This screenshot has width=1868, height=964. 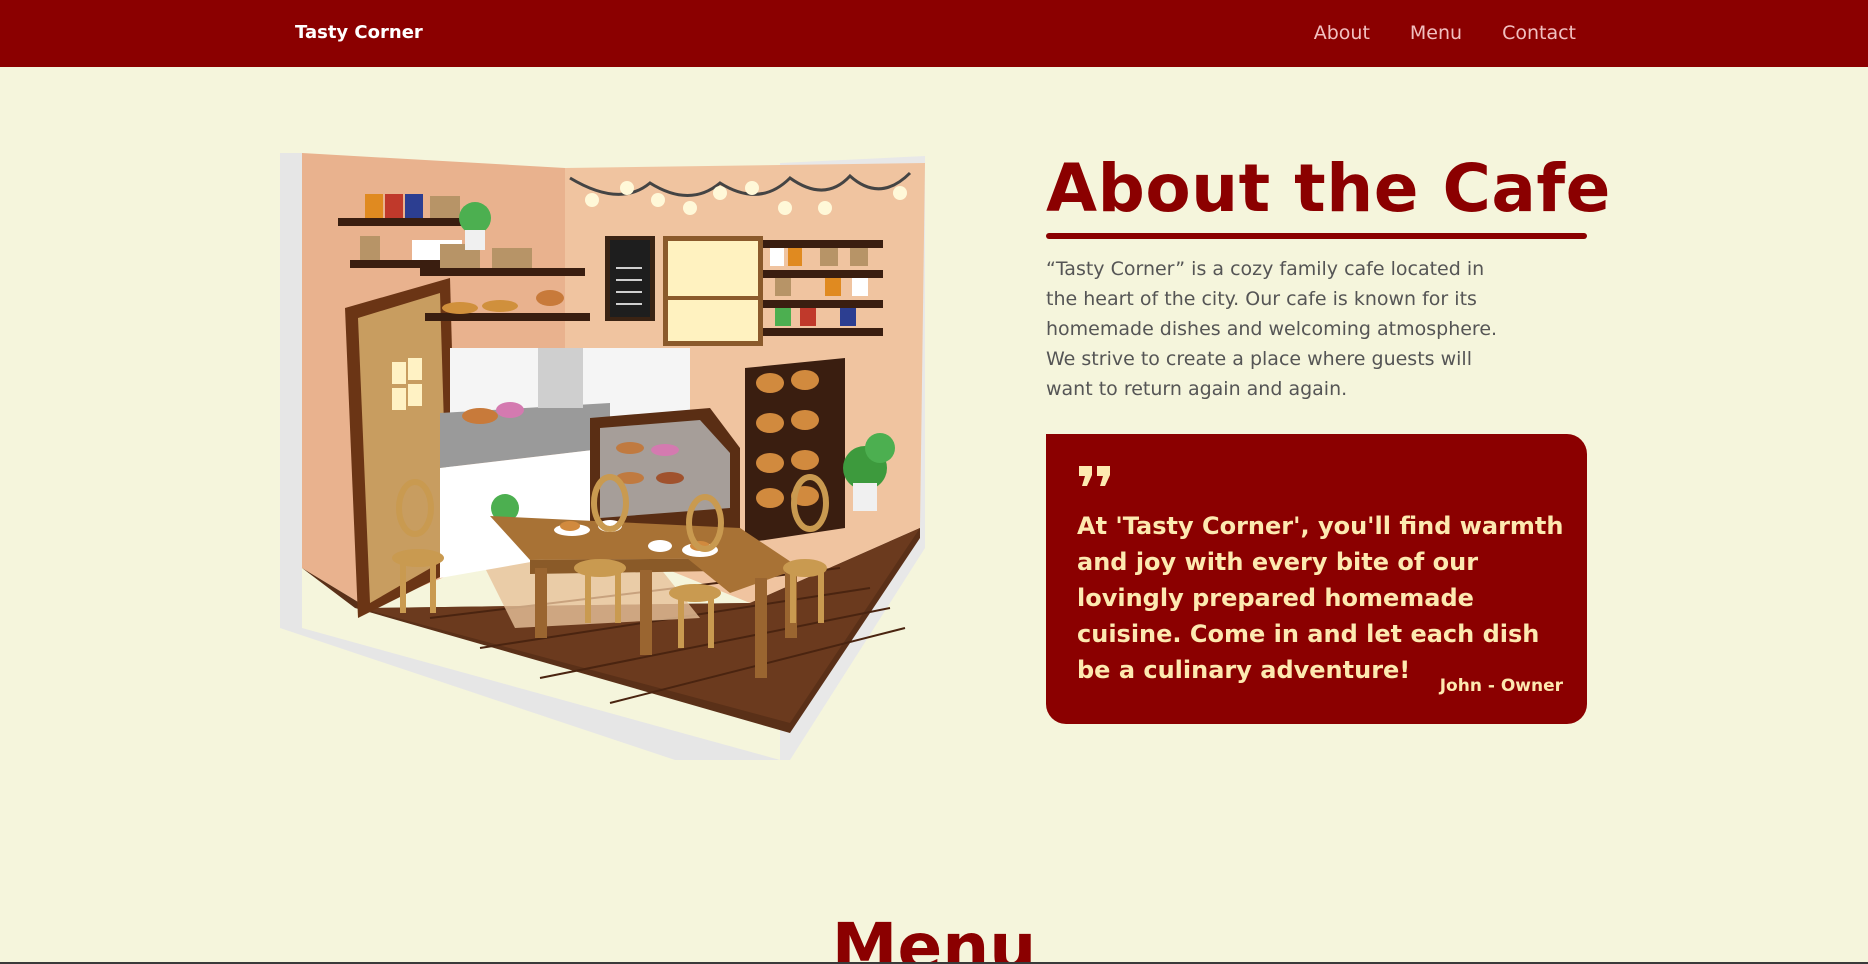 I want to click on navbar: Tasty Corner About Menu Contact, so click(x=934, y=33).